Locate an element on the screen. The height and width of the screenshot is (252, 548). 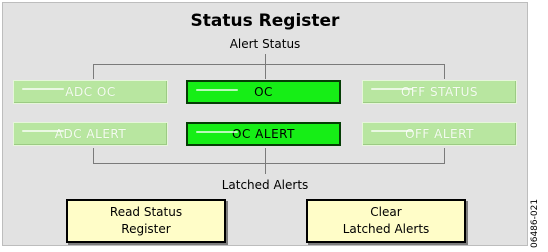
oc-label: OC is located at coordinates (263, 92).